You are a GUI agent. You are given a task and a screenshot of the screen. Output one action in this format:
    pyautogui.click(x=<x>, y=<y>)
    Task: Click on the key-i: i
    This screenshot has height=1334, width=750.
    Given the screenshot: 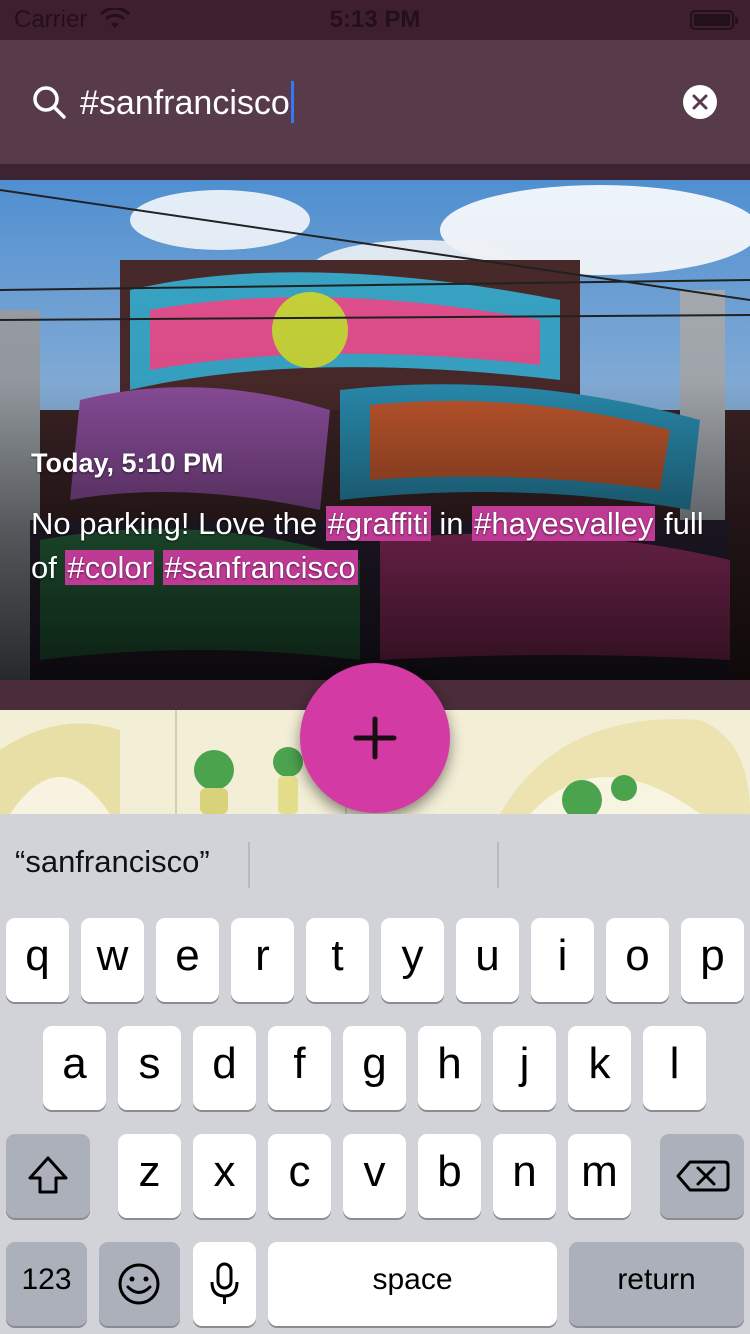 What is the action you would take?
    pyautogui.click(x=562, y=960)
    